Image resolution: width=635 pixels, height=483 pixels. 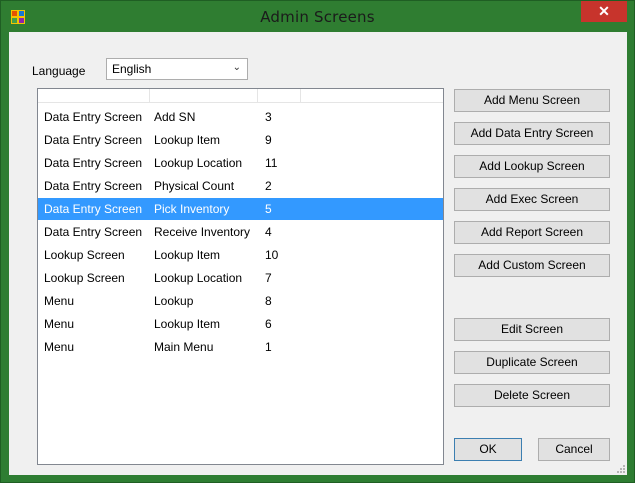 What do you see at coordinates (271, 163) in the screenshot?
I see `screen-id: 11` at bounding box center [271, 163].